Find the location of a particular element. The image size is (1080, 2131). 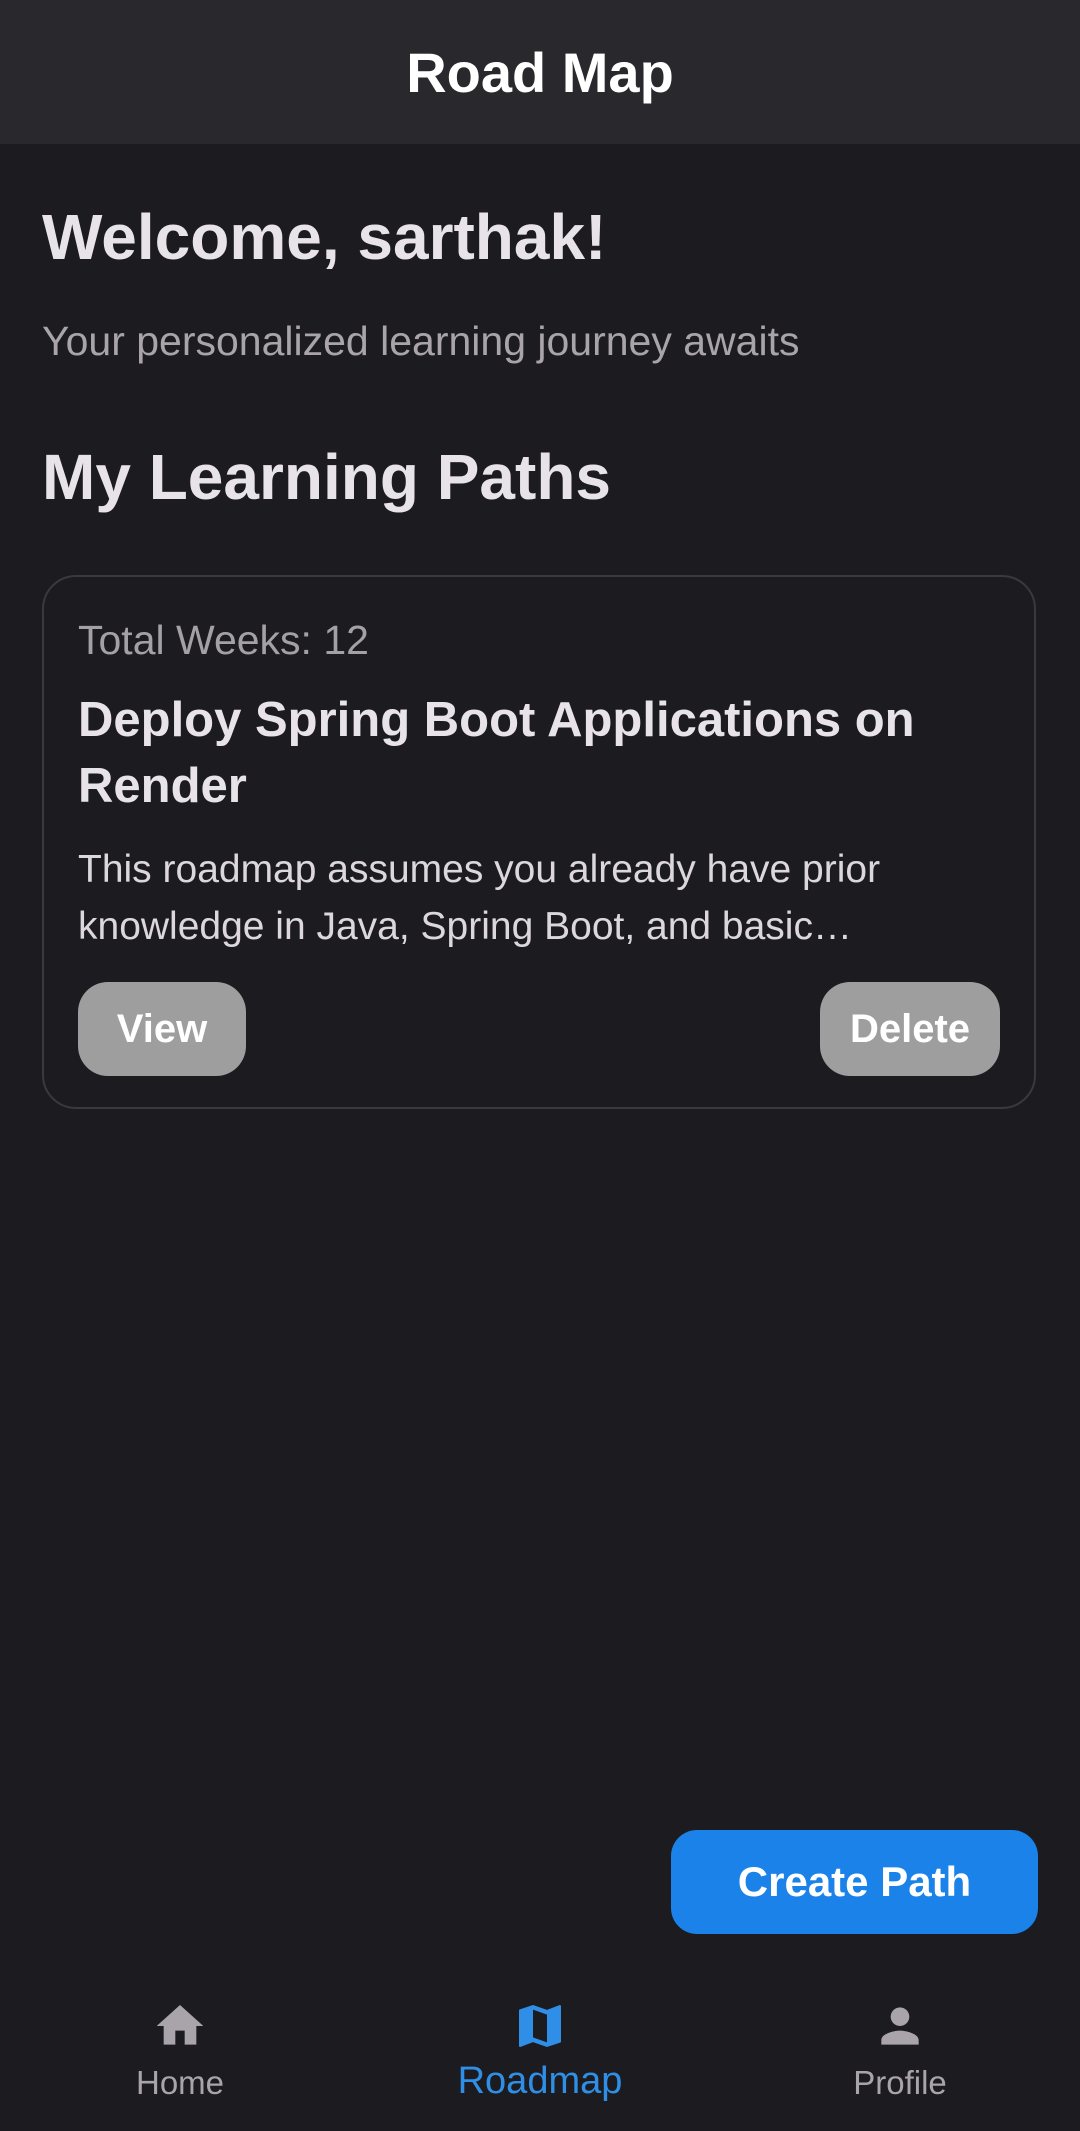

delete-button: Delete is located at coordinates (910, 1029).